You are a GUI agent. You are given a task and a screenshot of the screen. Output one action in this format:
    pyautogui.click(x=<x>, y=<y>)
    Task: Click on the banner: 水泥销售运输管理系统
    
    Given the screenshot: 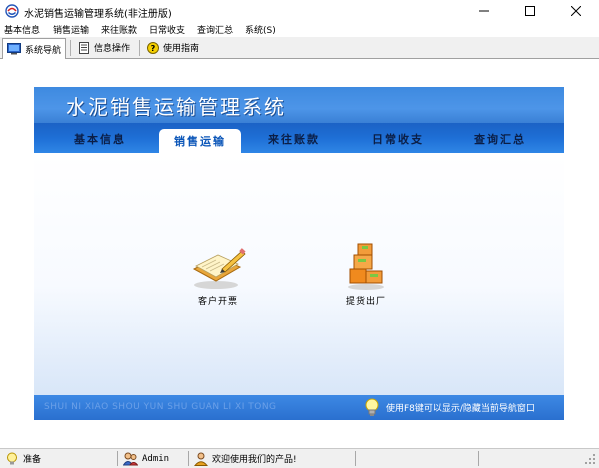 What is the action you would take?
    pyautogui.click(x=299, y=105)
    